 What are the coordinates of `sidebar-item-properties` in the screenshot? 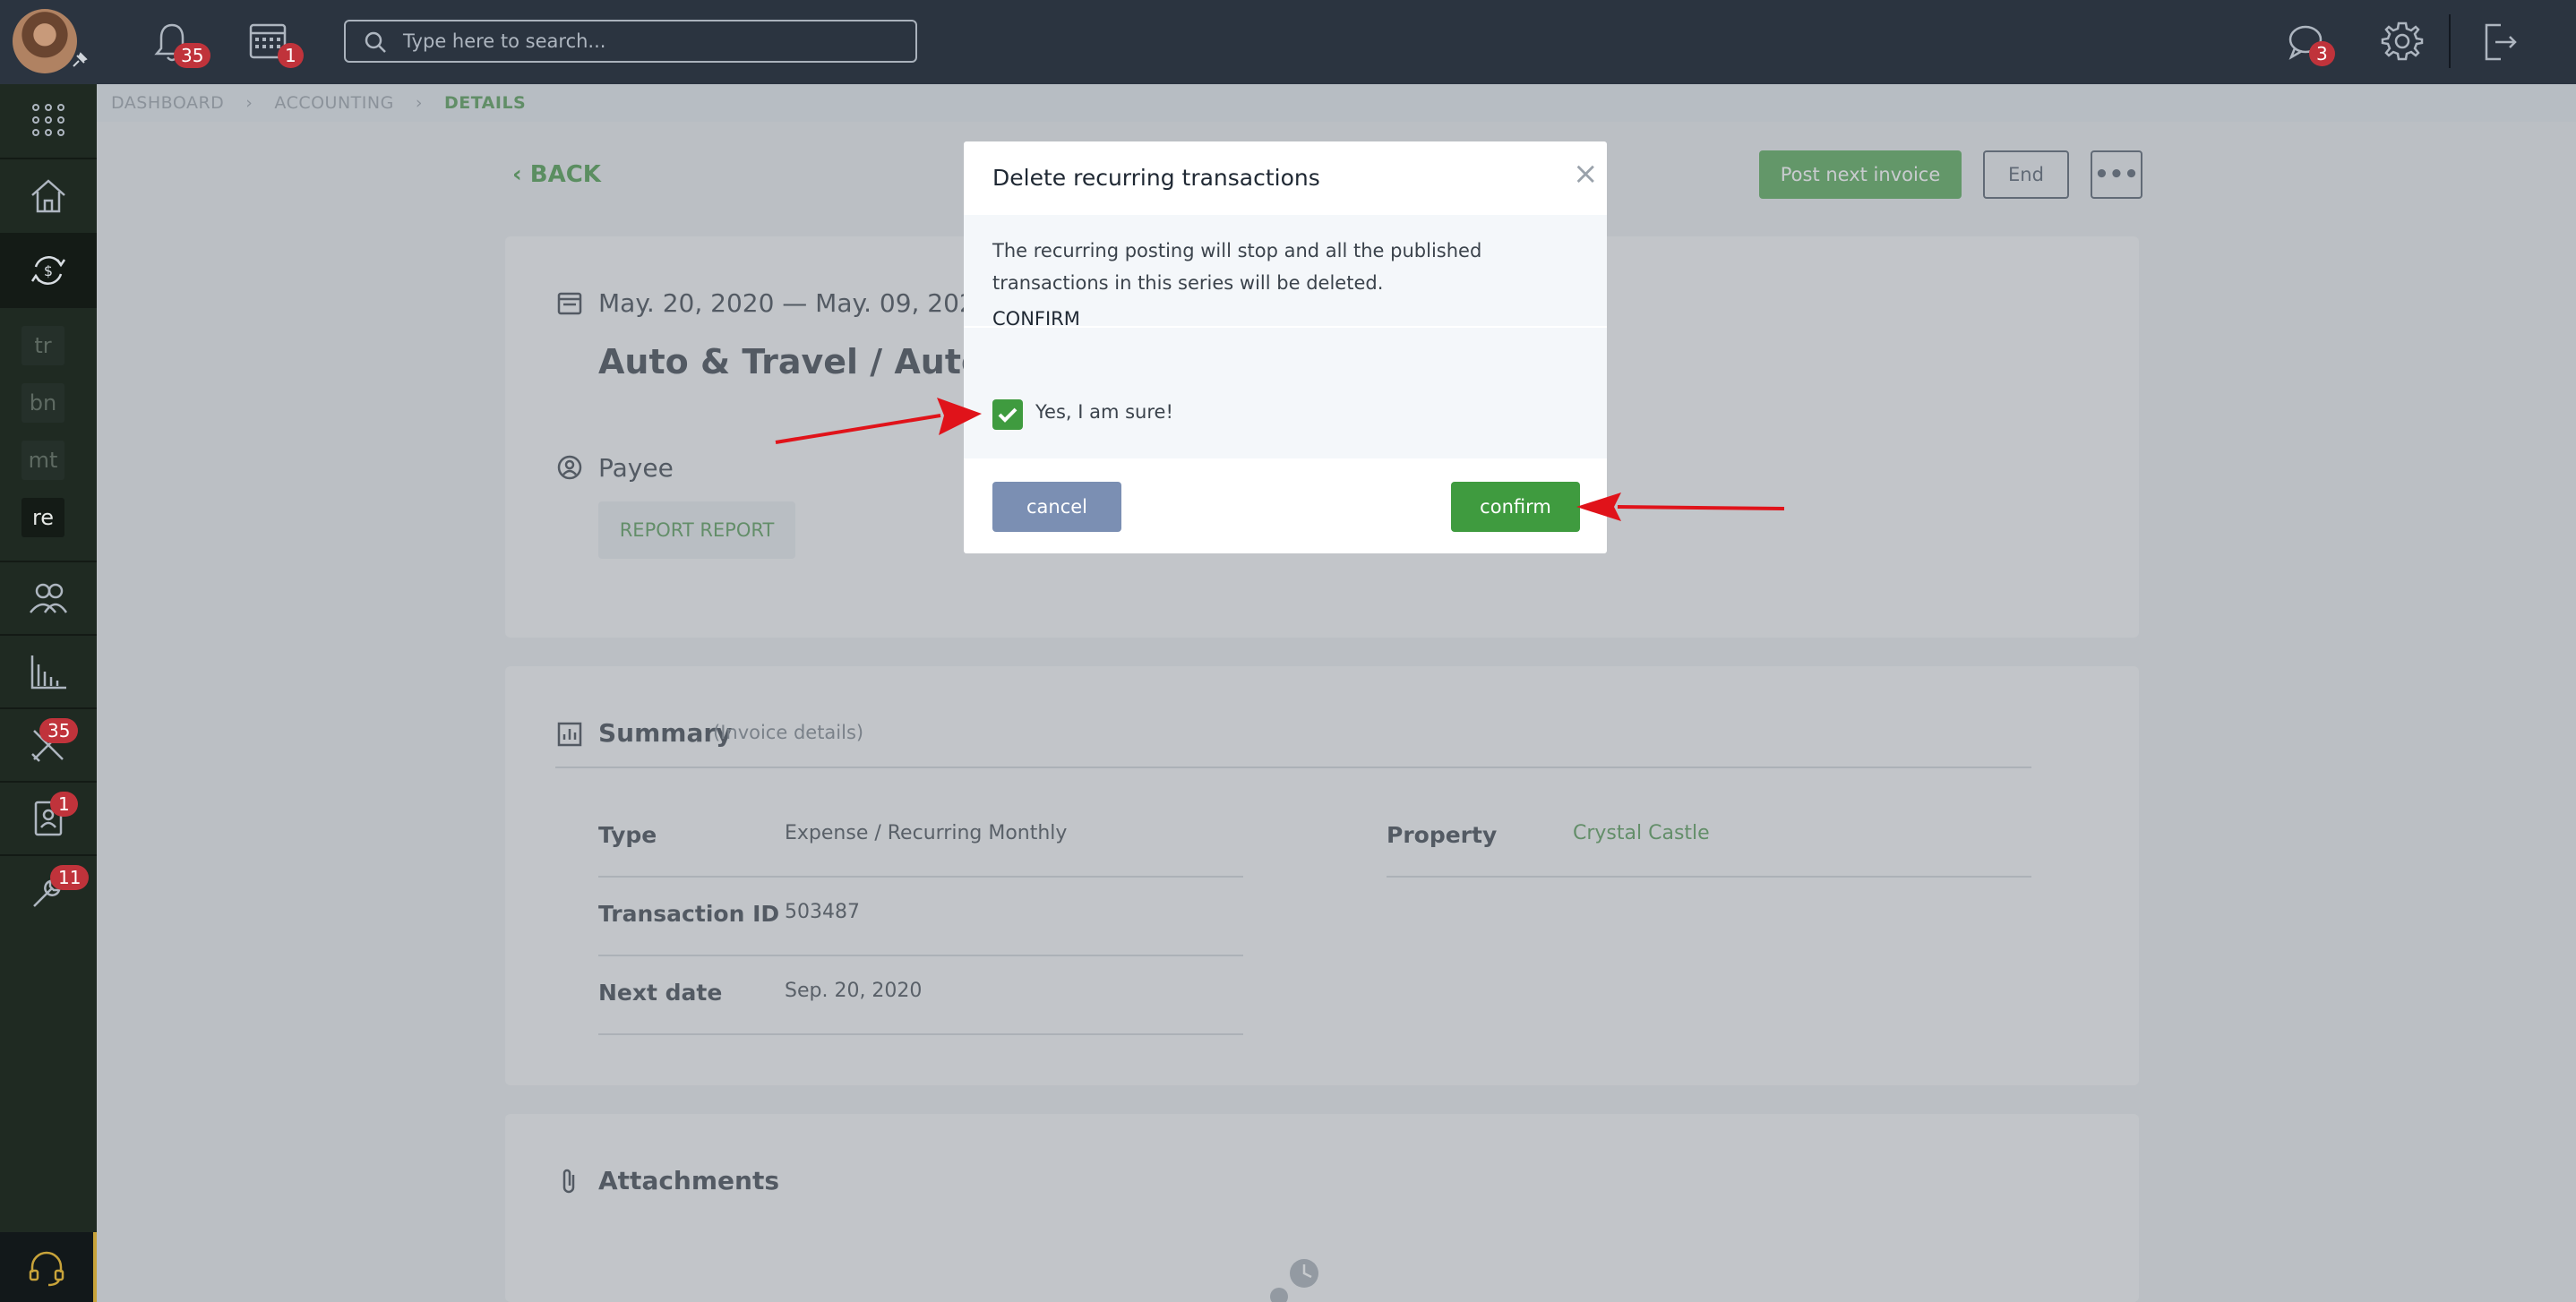 It's located at (48, 195).